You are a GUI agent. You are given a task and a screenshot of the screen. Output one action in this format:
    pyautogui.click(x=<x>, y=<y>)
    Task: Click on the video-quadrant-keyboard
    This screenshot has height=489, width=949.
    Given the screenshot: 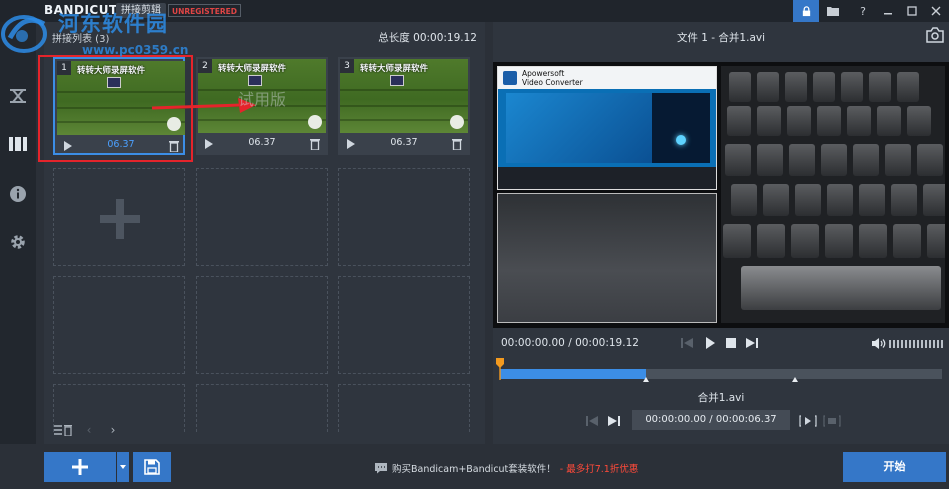 What is the action you would take?
    pyautogui.click(x=833, y=194)
    